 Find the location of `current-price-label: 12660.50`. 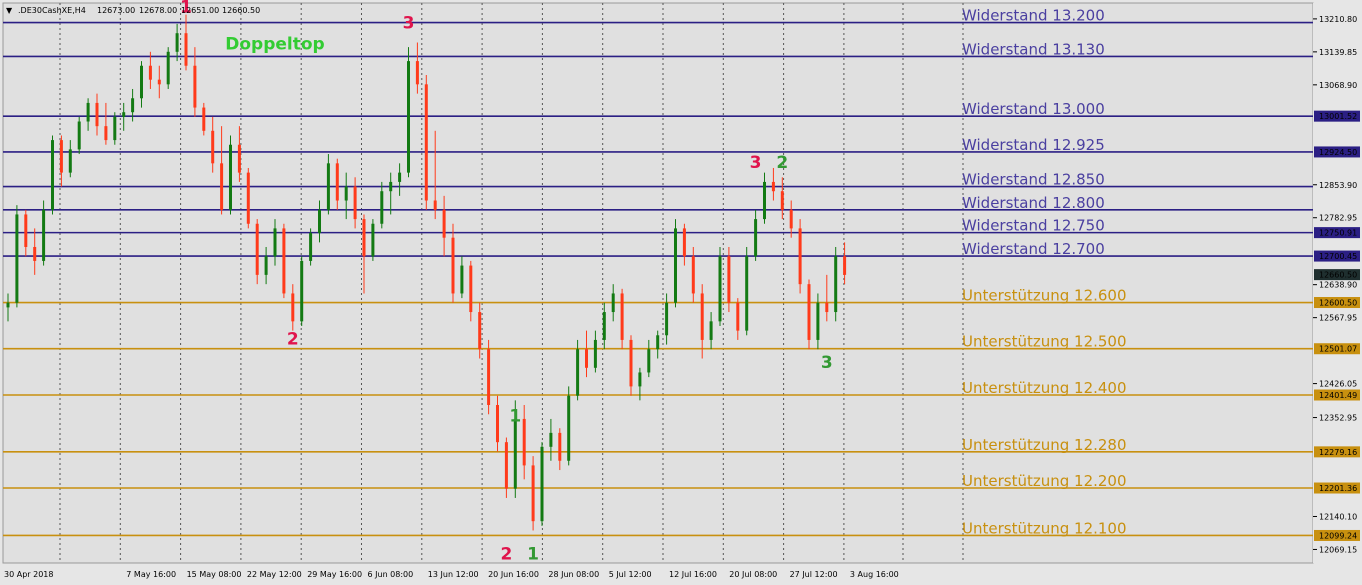

current-price-label: 12660.50 is located at coordinates (1338, 275).